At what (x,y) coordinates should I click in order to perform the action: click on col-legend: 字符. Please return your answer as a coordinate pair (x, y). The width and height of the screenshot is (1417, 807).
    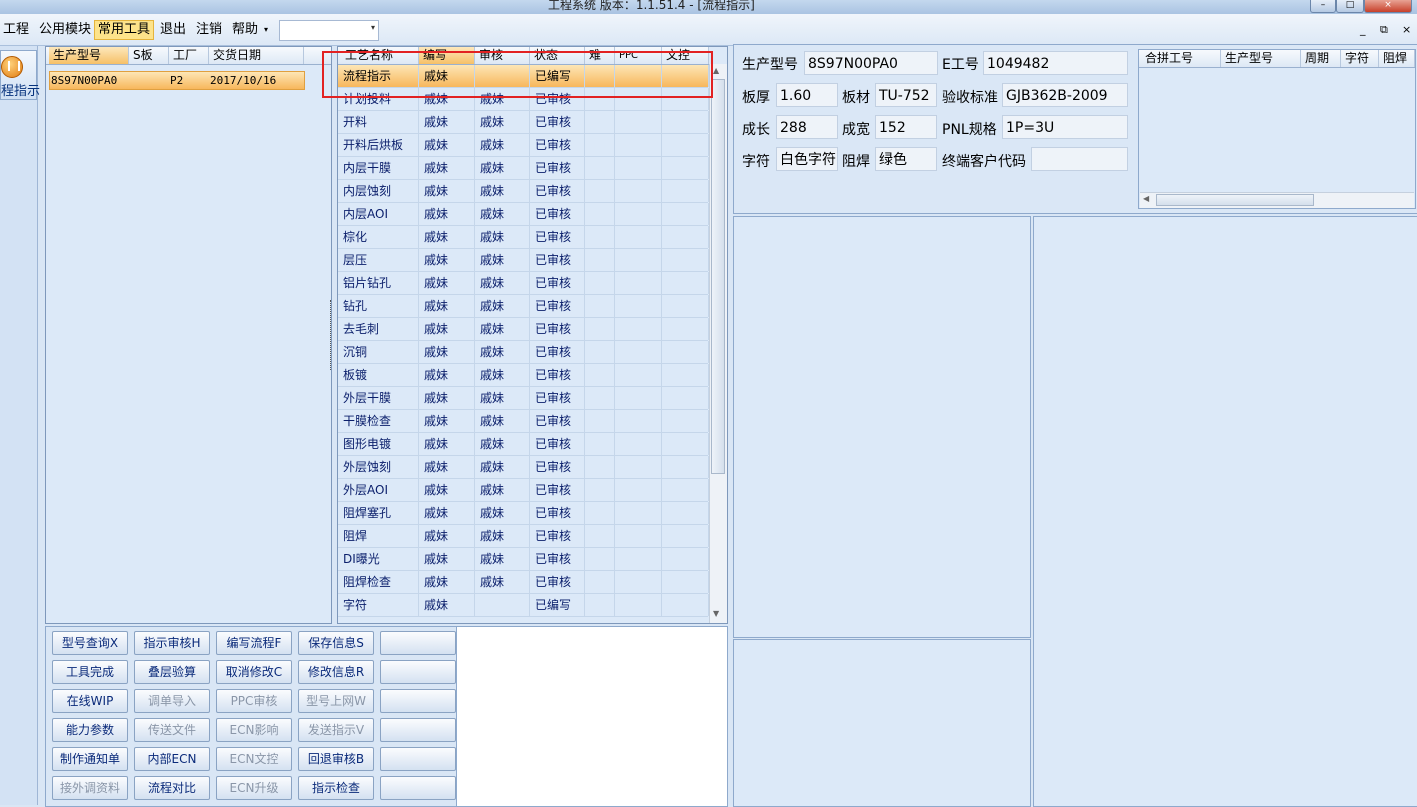
    Looking at the image, I should click on (1360, 58).